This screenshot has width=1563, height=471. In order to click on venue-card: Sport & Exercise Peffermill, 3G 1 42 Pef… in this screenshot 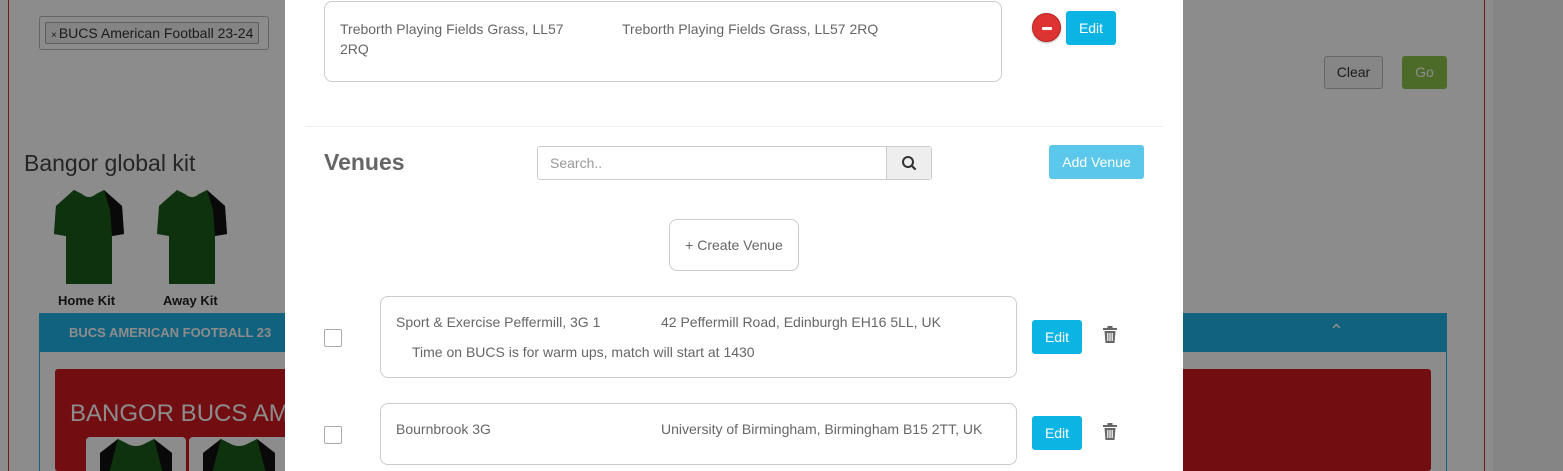, I will do `click(698, 337)`.